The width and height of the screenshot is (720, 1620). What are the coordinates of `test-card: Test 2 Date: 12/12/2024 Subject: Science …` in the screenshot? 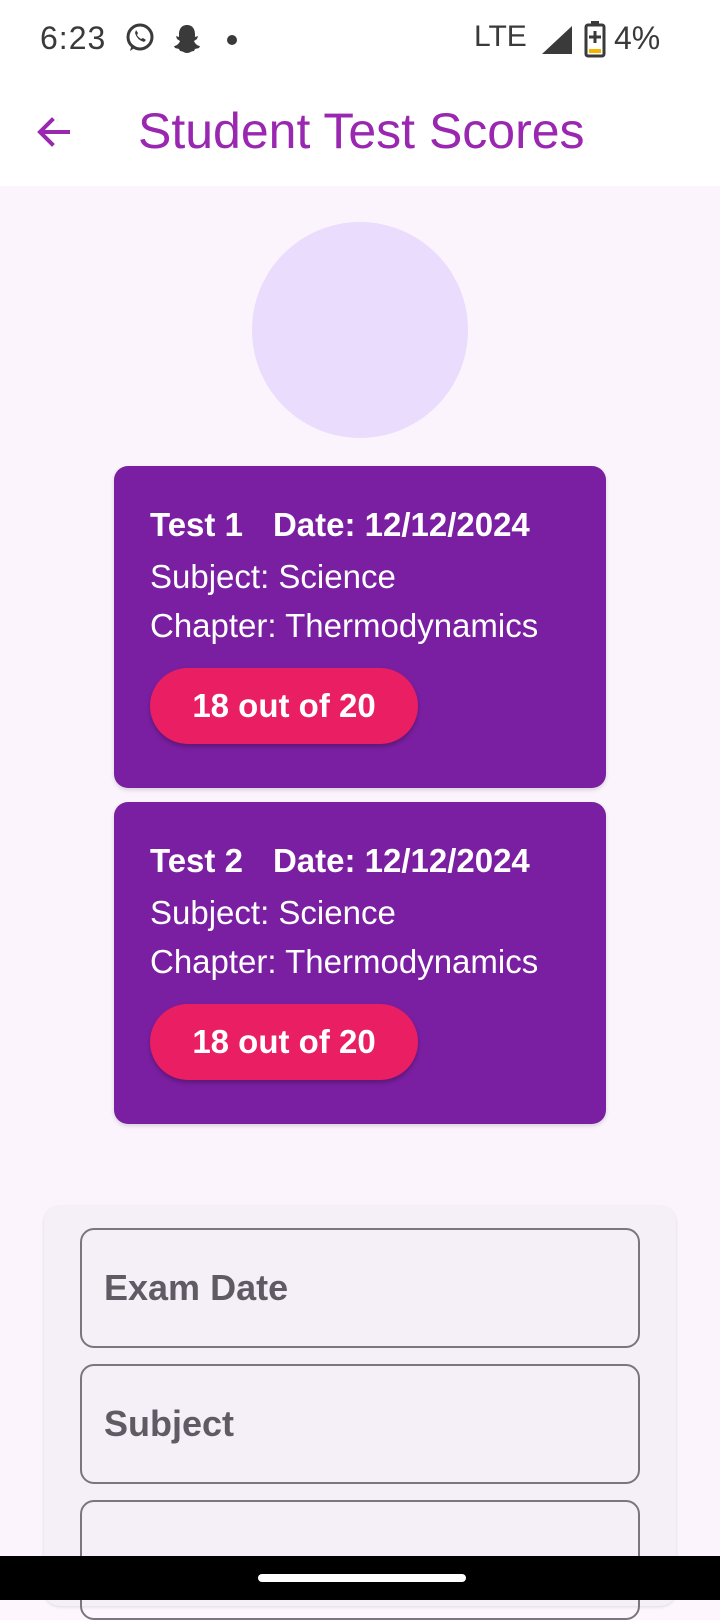 It's located at (360, 963).